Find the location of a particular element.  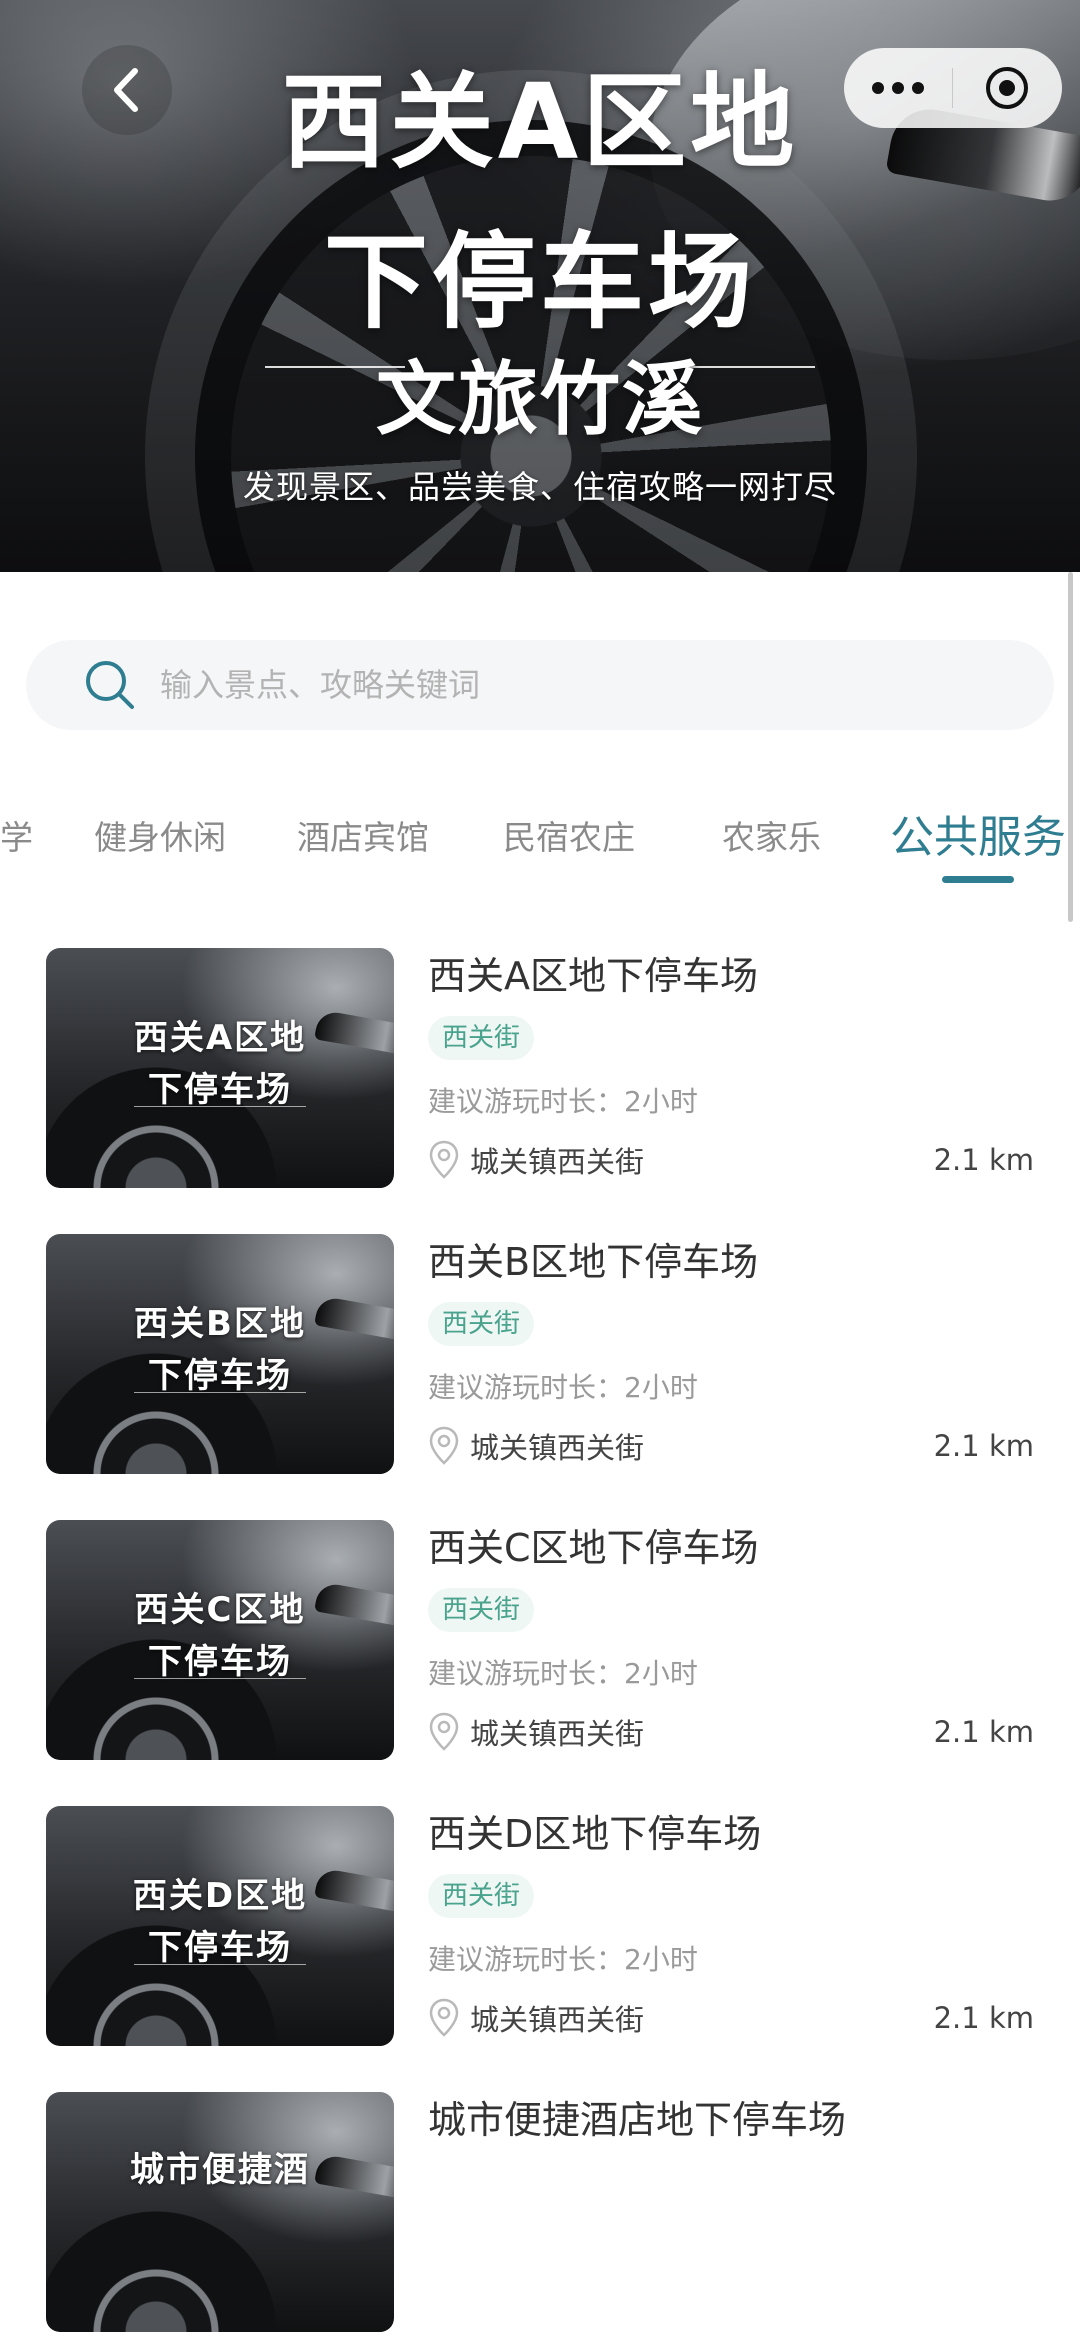

thumb-title-line1: 西关A区地 is located at coordinates (220, 1038).